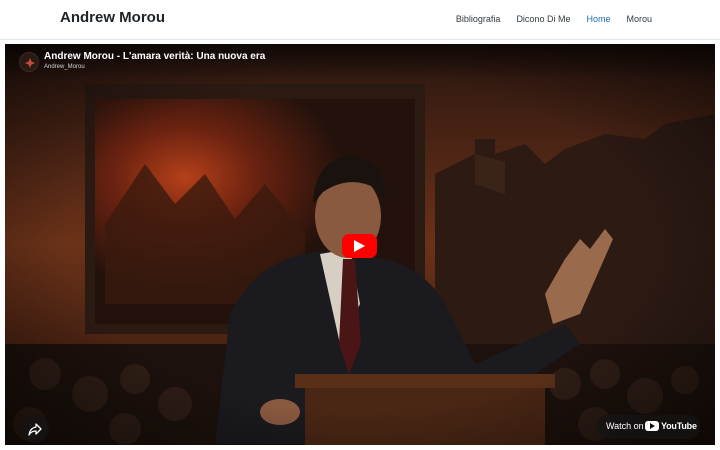 Image resolution: width=720 pixels, height=450 pixels. Describe the element at coordinates (29, 62) in the screenshot. I see `channel-avatar-icon` at that location.